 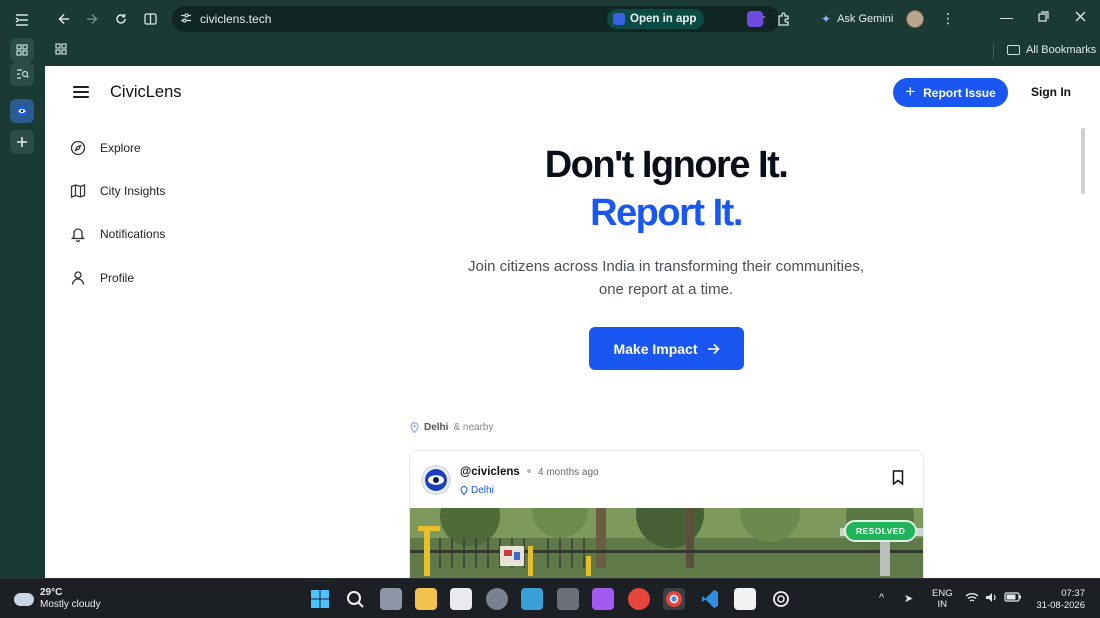 What do you see at coordinates (603, 599) in the screenshot?
I see `copilot-icon` at bounding box center [603, 599].